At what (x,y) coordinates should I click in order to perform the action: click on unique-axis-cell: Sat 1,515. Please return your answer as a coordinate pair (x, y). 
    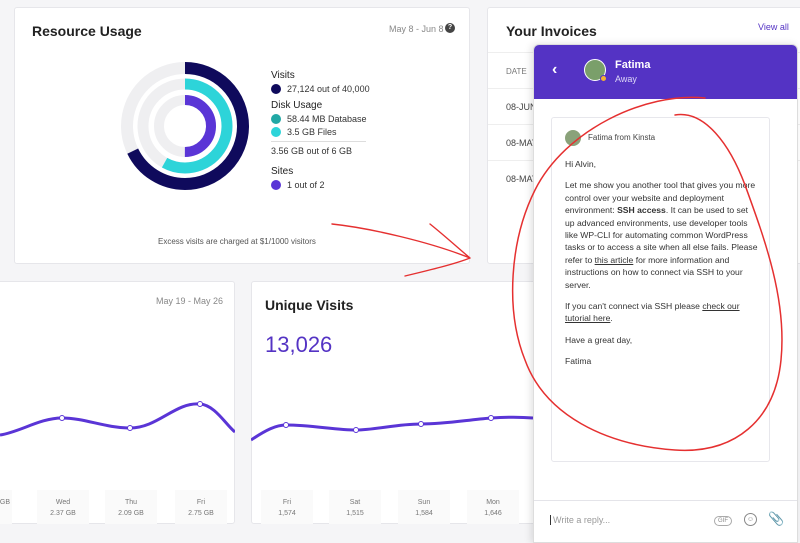
    Looking at the image, I should click on (355, 507).